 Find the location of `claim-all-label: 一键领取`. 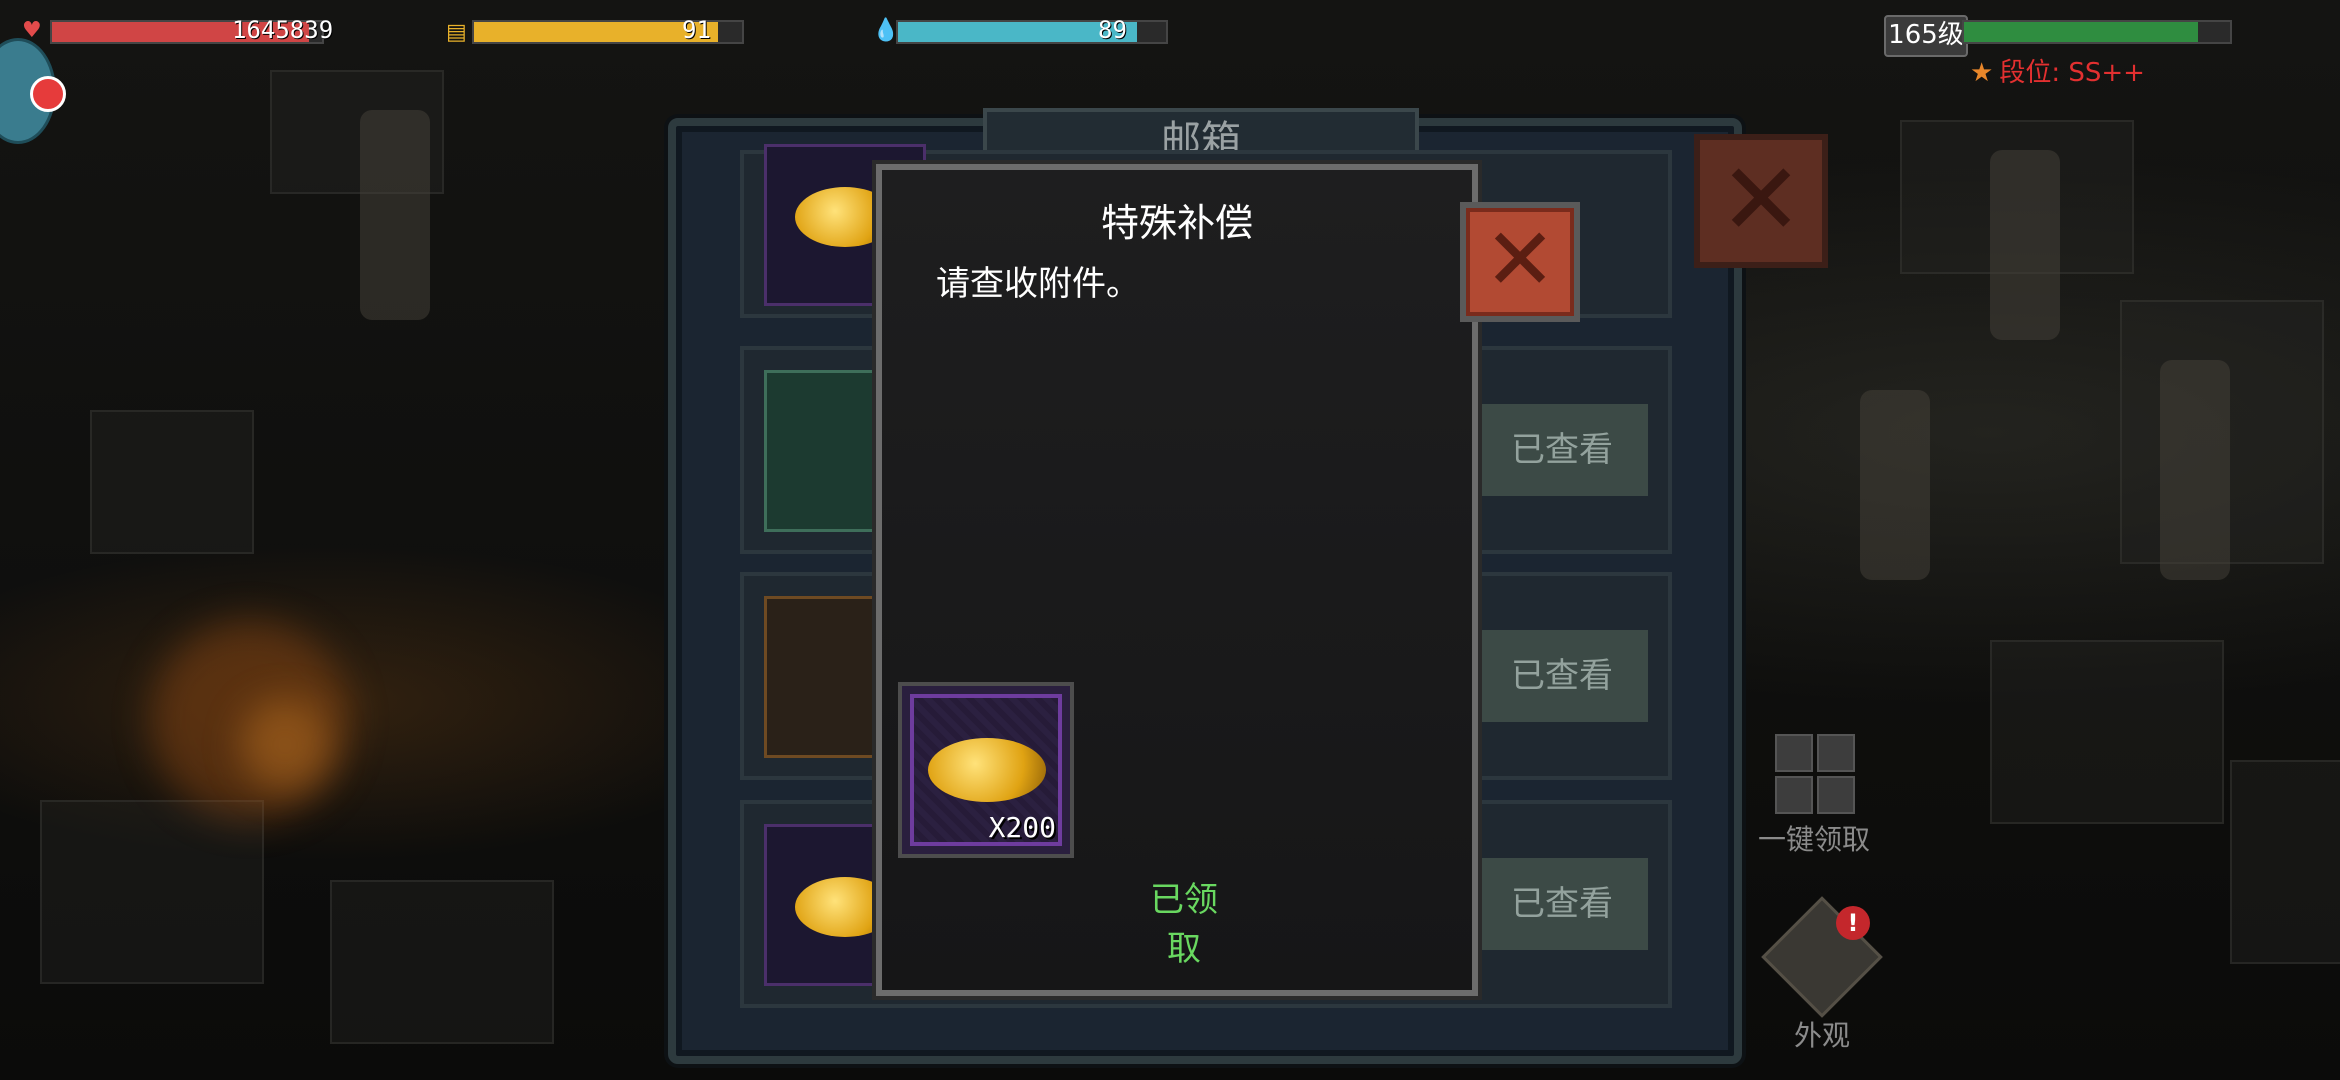

claim-all-label: 一键领取 is located at coordinates (1813, 839).